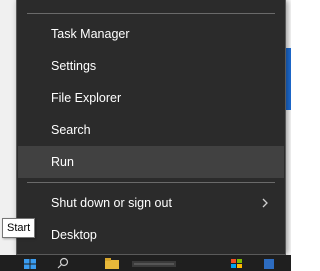 Image resolution: width=320 pixels, height=271 pixels. Describe the element at coordinates (8, 127) in the screenshot. I see `desktop-background` at that location.